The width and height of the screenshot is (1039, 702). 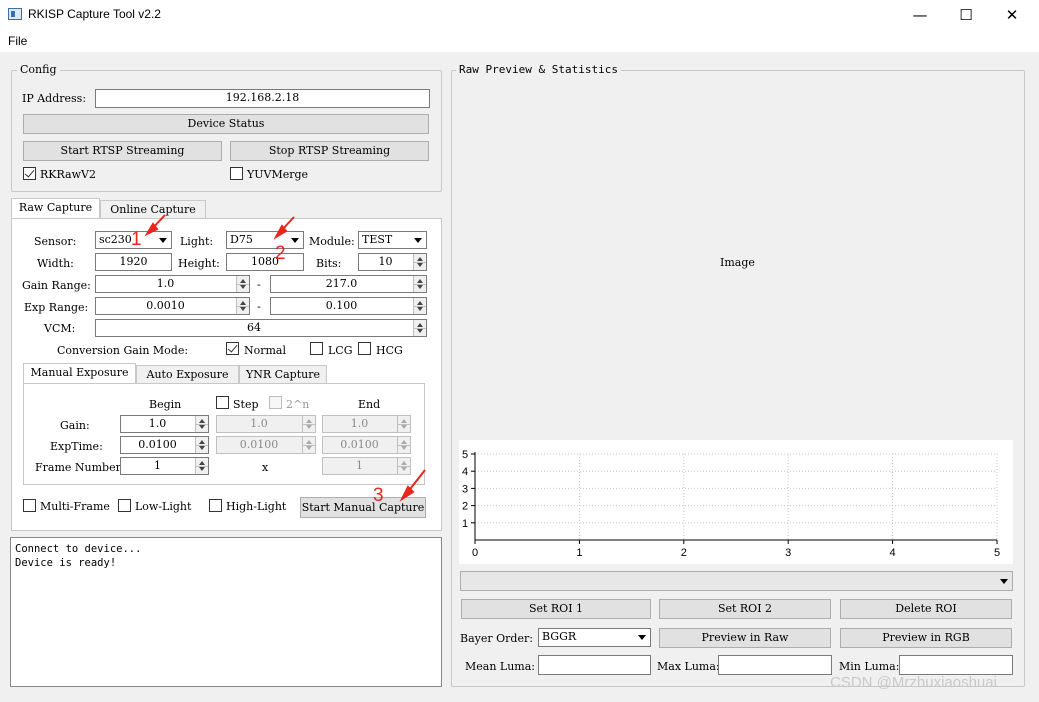 What do you see at coordinates (913, 682) in the screenshot?
I see `watermark: CSDN @Mrzhuxiaoshuai` at bounding box center [913, 682].